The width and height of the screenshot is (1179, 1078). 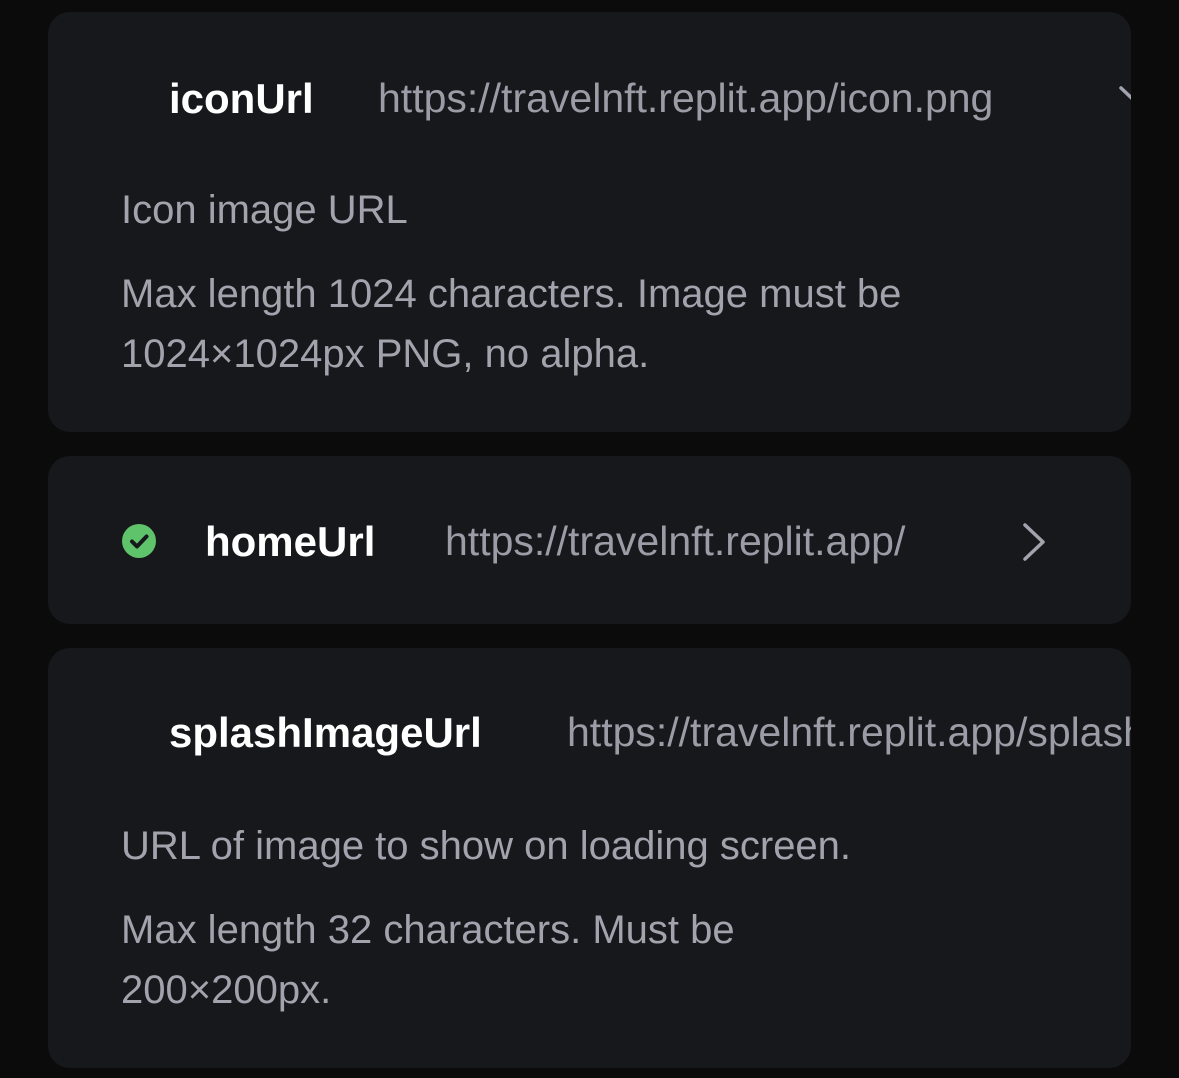 What do you see at coordinates (1034, 542) in the screenshot?
I see `chevron-right-icon` at bounding box center [1034, 542].